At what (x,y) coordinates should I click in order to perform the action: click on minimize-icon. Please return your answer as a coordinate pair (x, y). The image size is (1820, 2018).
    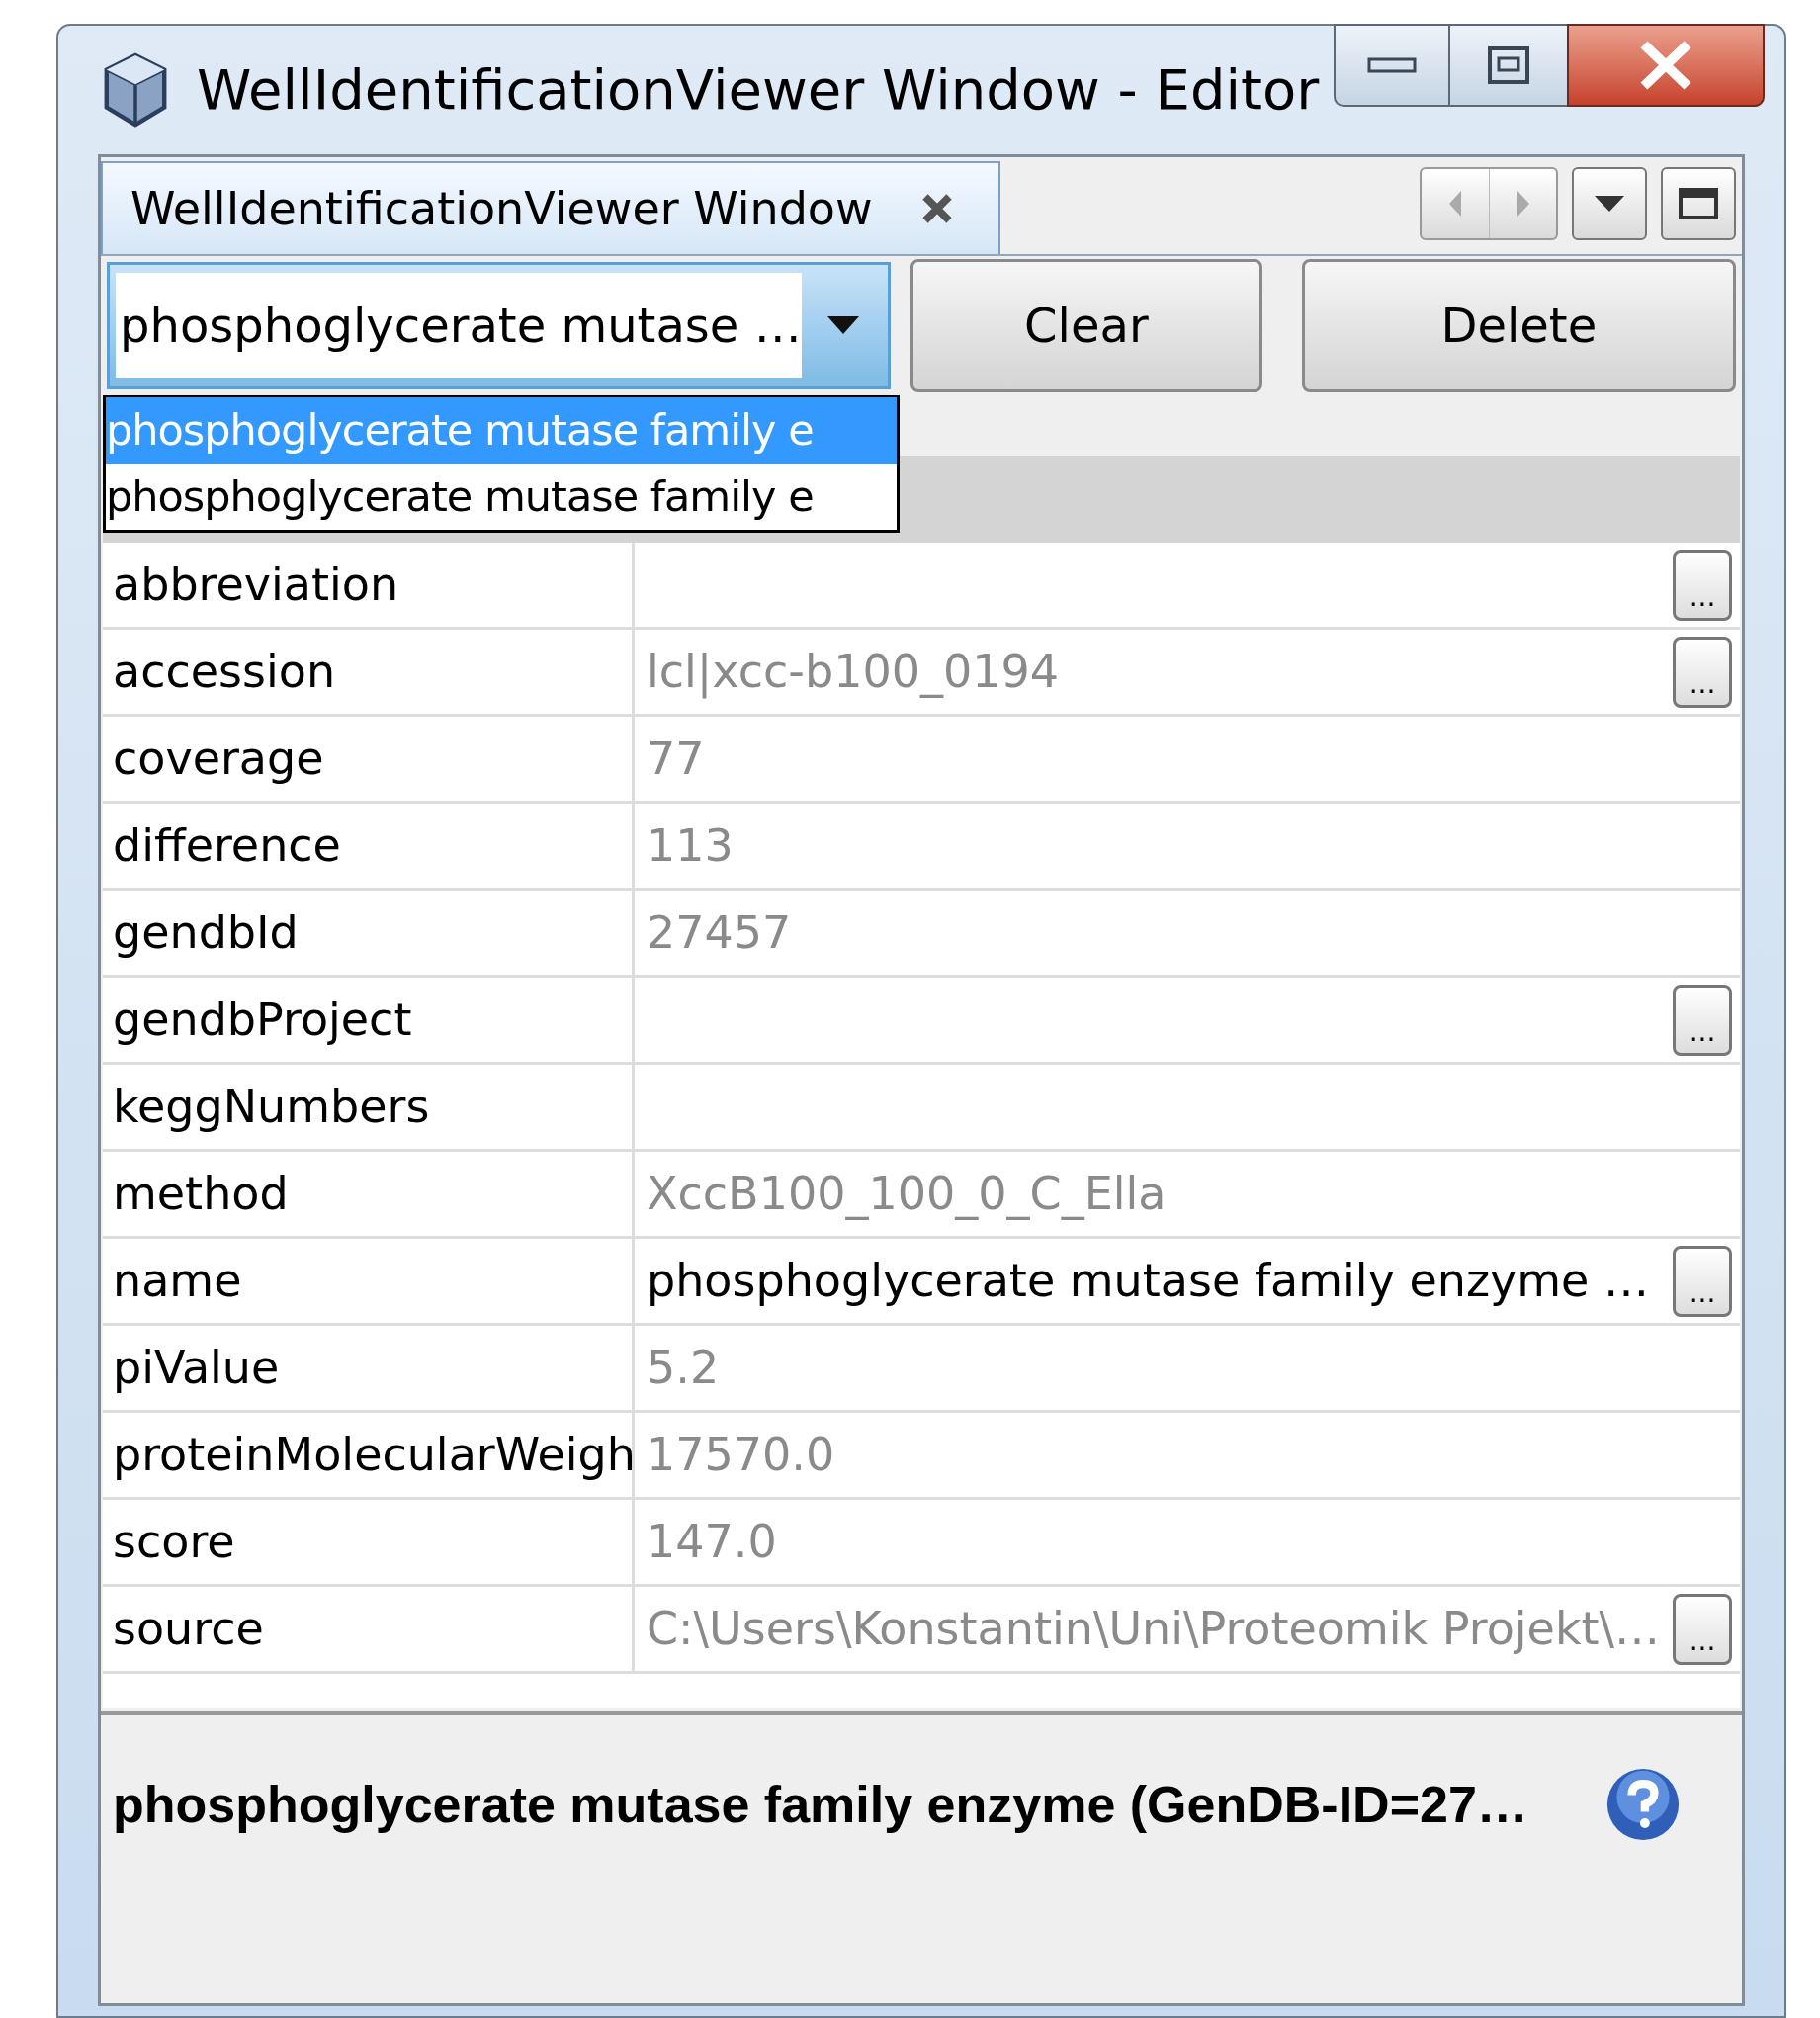
    Looking at the image, I should click on (1392, 65).